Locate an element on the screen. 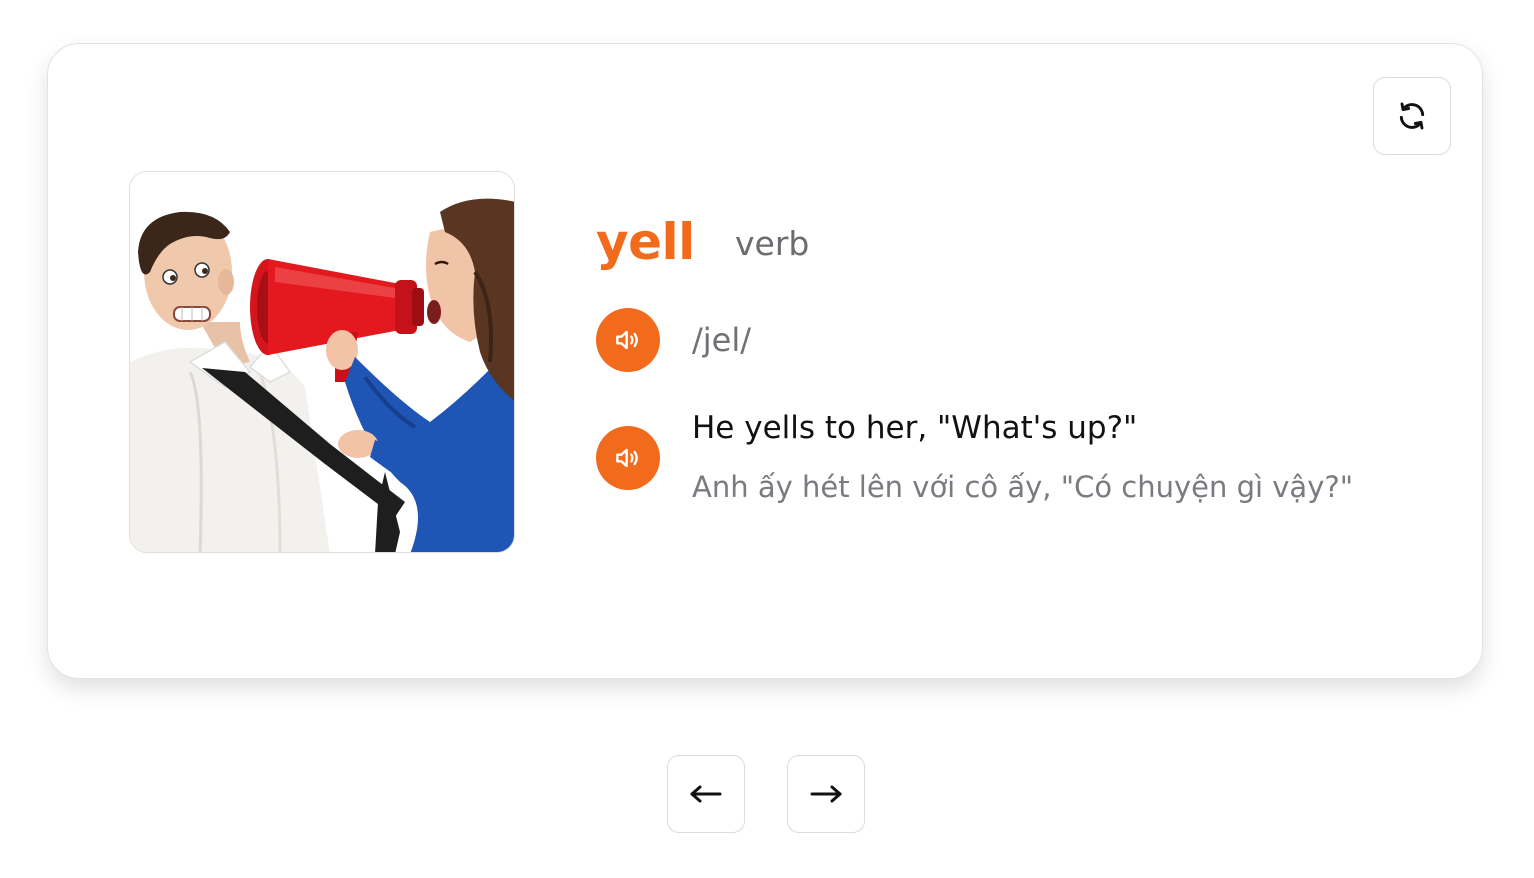 The height and width of the screenshot is (878, 1534). vocabulary-word: yell is located at coordinates (645, 242).